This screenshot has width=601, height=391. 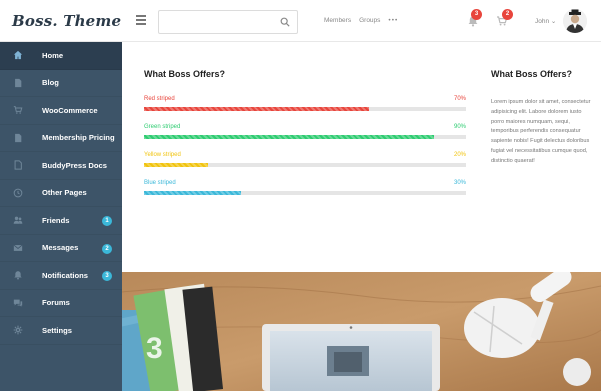 What do you see at coordinates (18, 165) in the screenshot?
I see `document-outline-icon` at bounding box center [18, 165].